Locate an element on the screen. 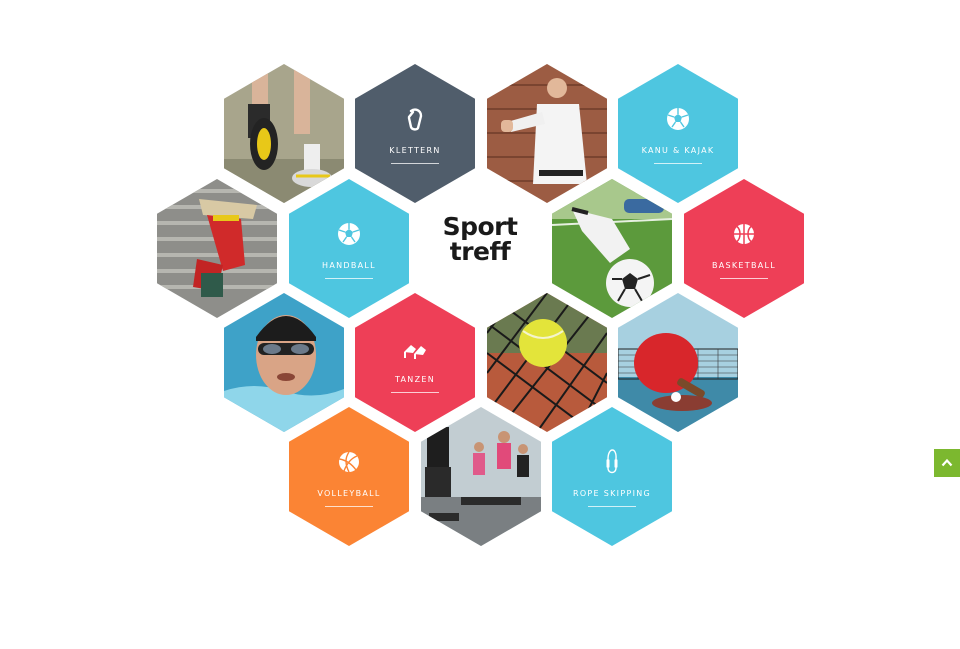 The height and width of the screenshot is (649, 960). photo-soccer is located at coordinates (612, 248).